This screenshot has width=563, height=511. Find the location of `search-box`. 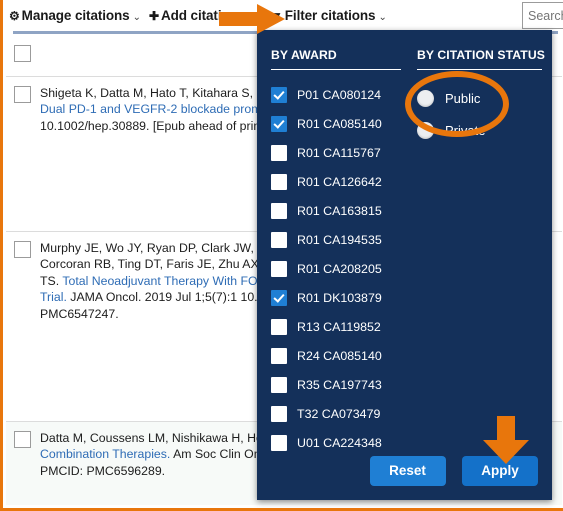

search-box is located at coordinates (542, 15).